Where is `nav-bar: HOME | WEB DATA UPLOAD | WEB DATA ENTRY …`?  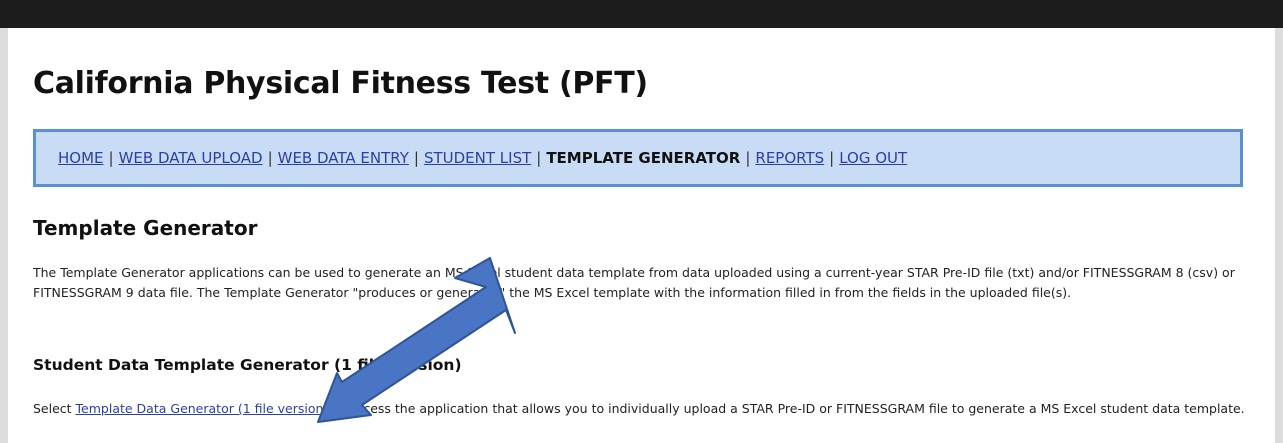
nav-bar: HOME | WEB DATA UPLOAD | WEB DATA ENTRY … is located at coordinates (638, 158).